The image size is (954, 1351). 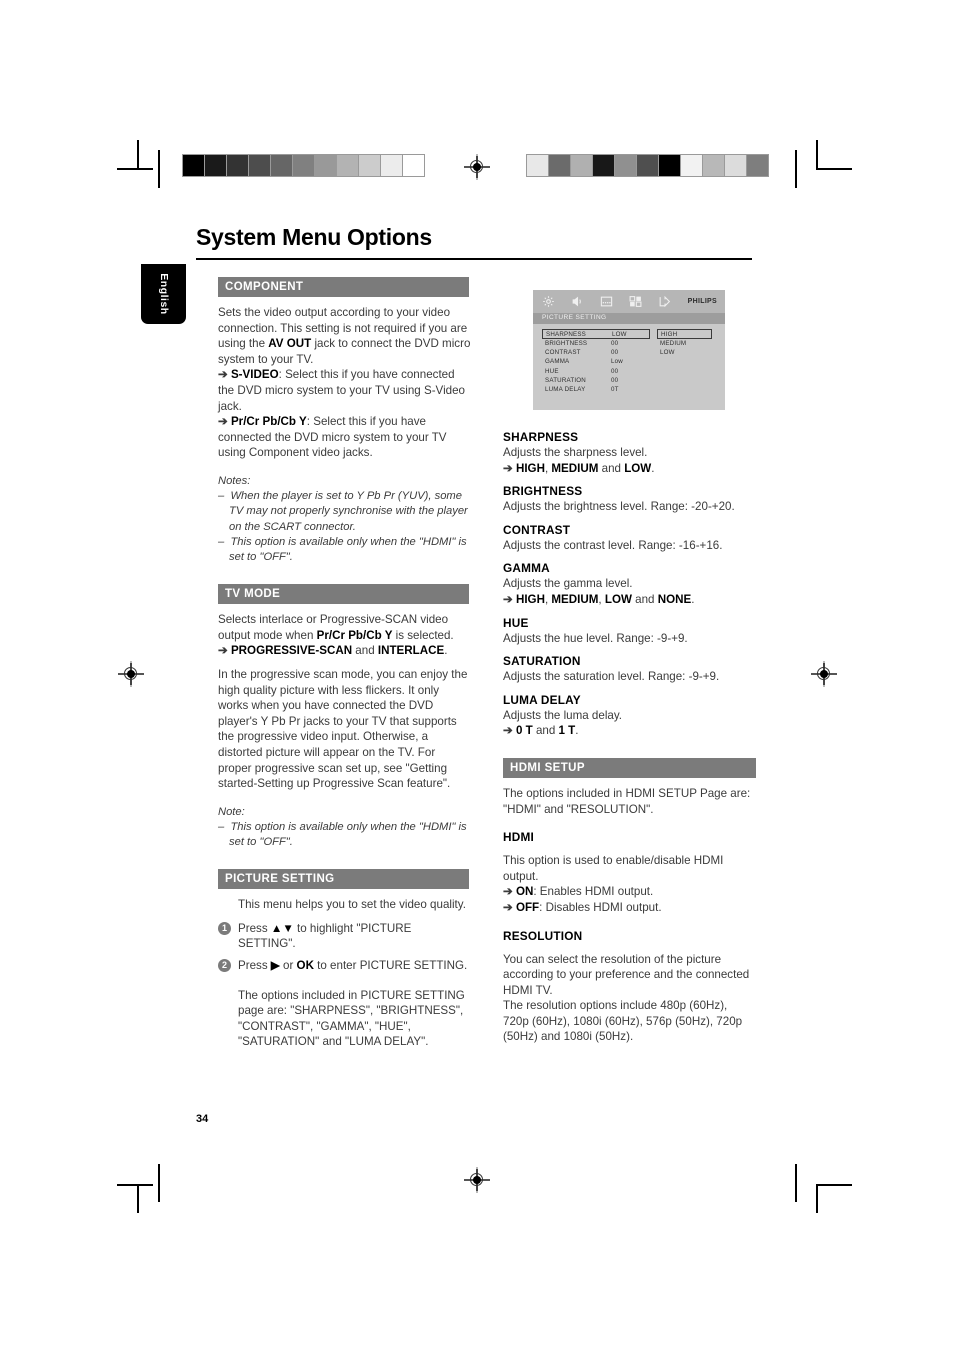 What do you see at coordinates (596, 389) in the screenshot?
I see `osd-setting-row: LUMA DELAY 0T` at bounding box center [596, 389].